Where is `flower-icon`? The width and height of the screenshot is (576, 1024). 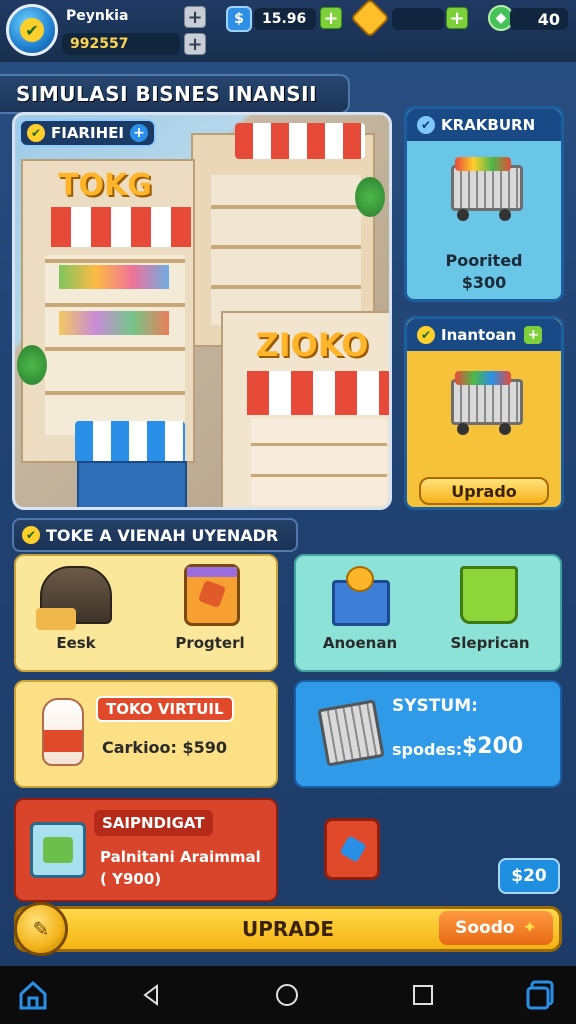
flower-icon is located at coordinates (360, 579).